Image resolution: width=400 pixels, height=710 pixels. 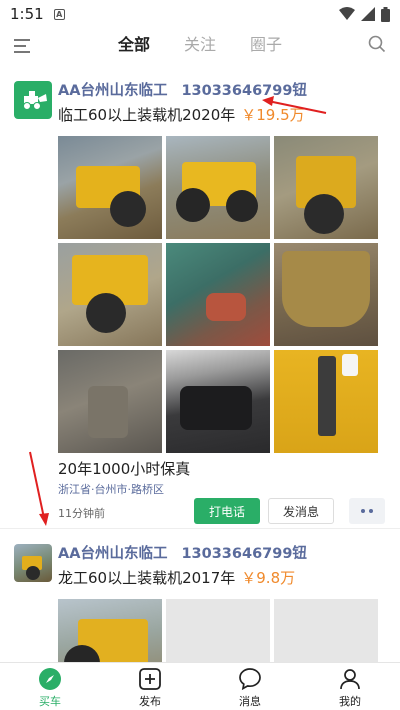 I want to click on nav-publish: 发布, so click(x=150, y=686).